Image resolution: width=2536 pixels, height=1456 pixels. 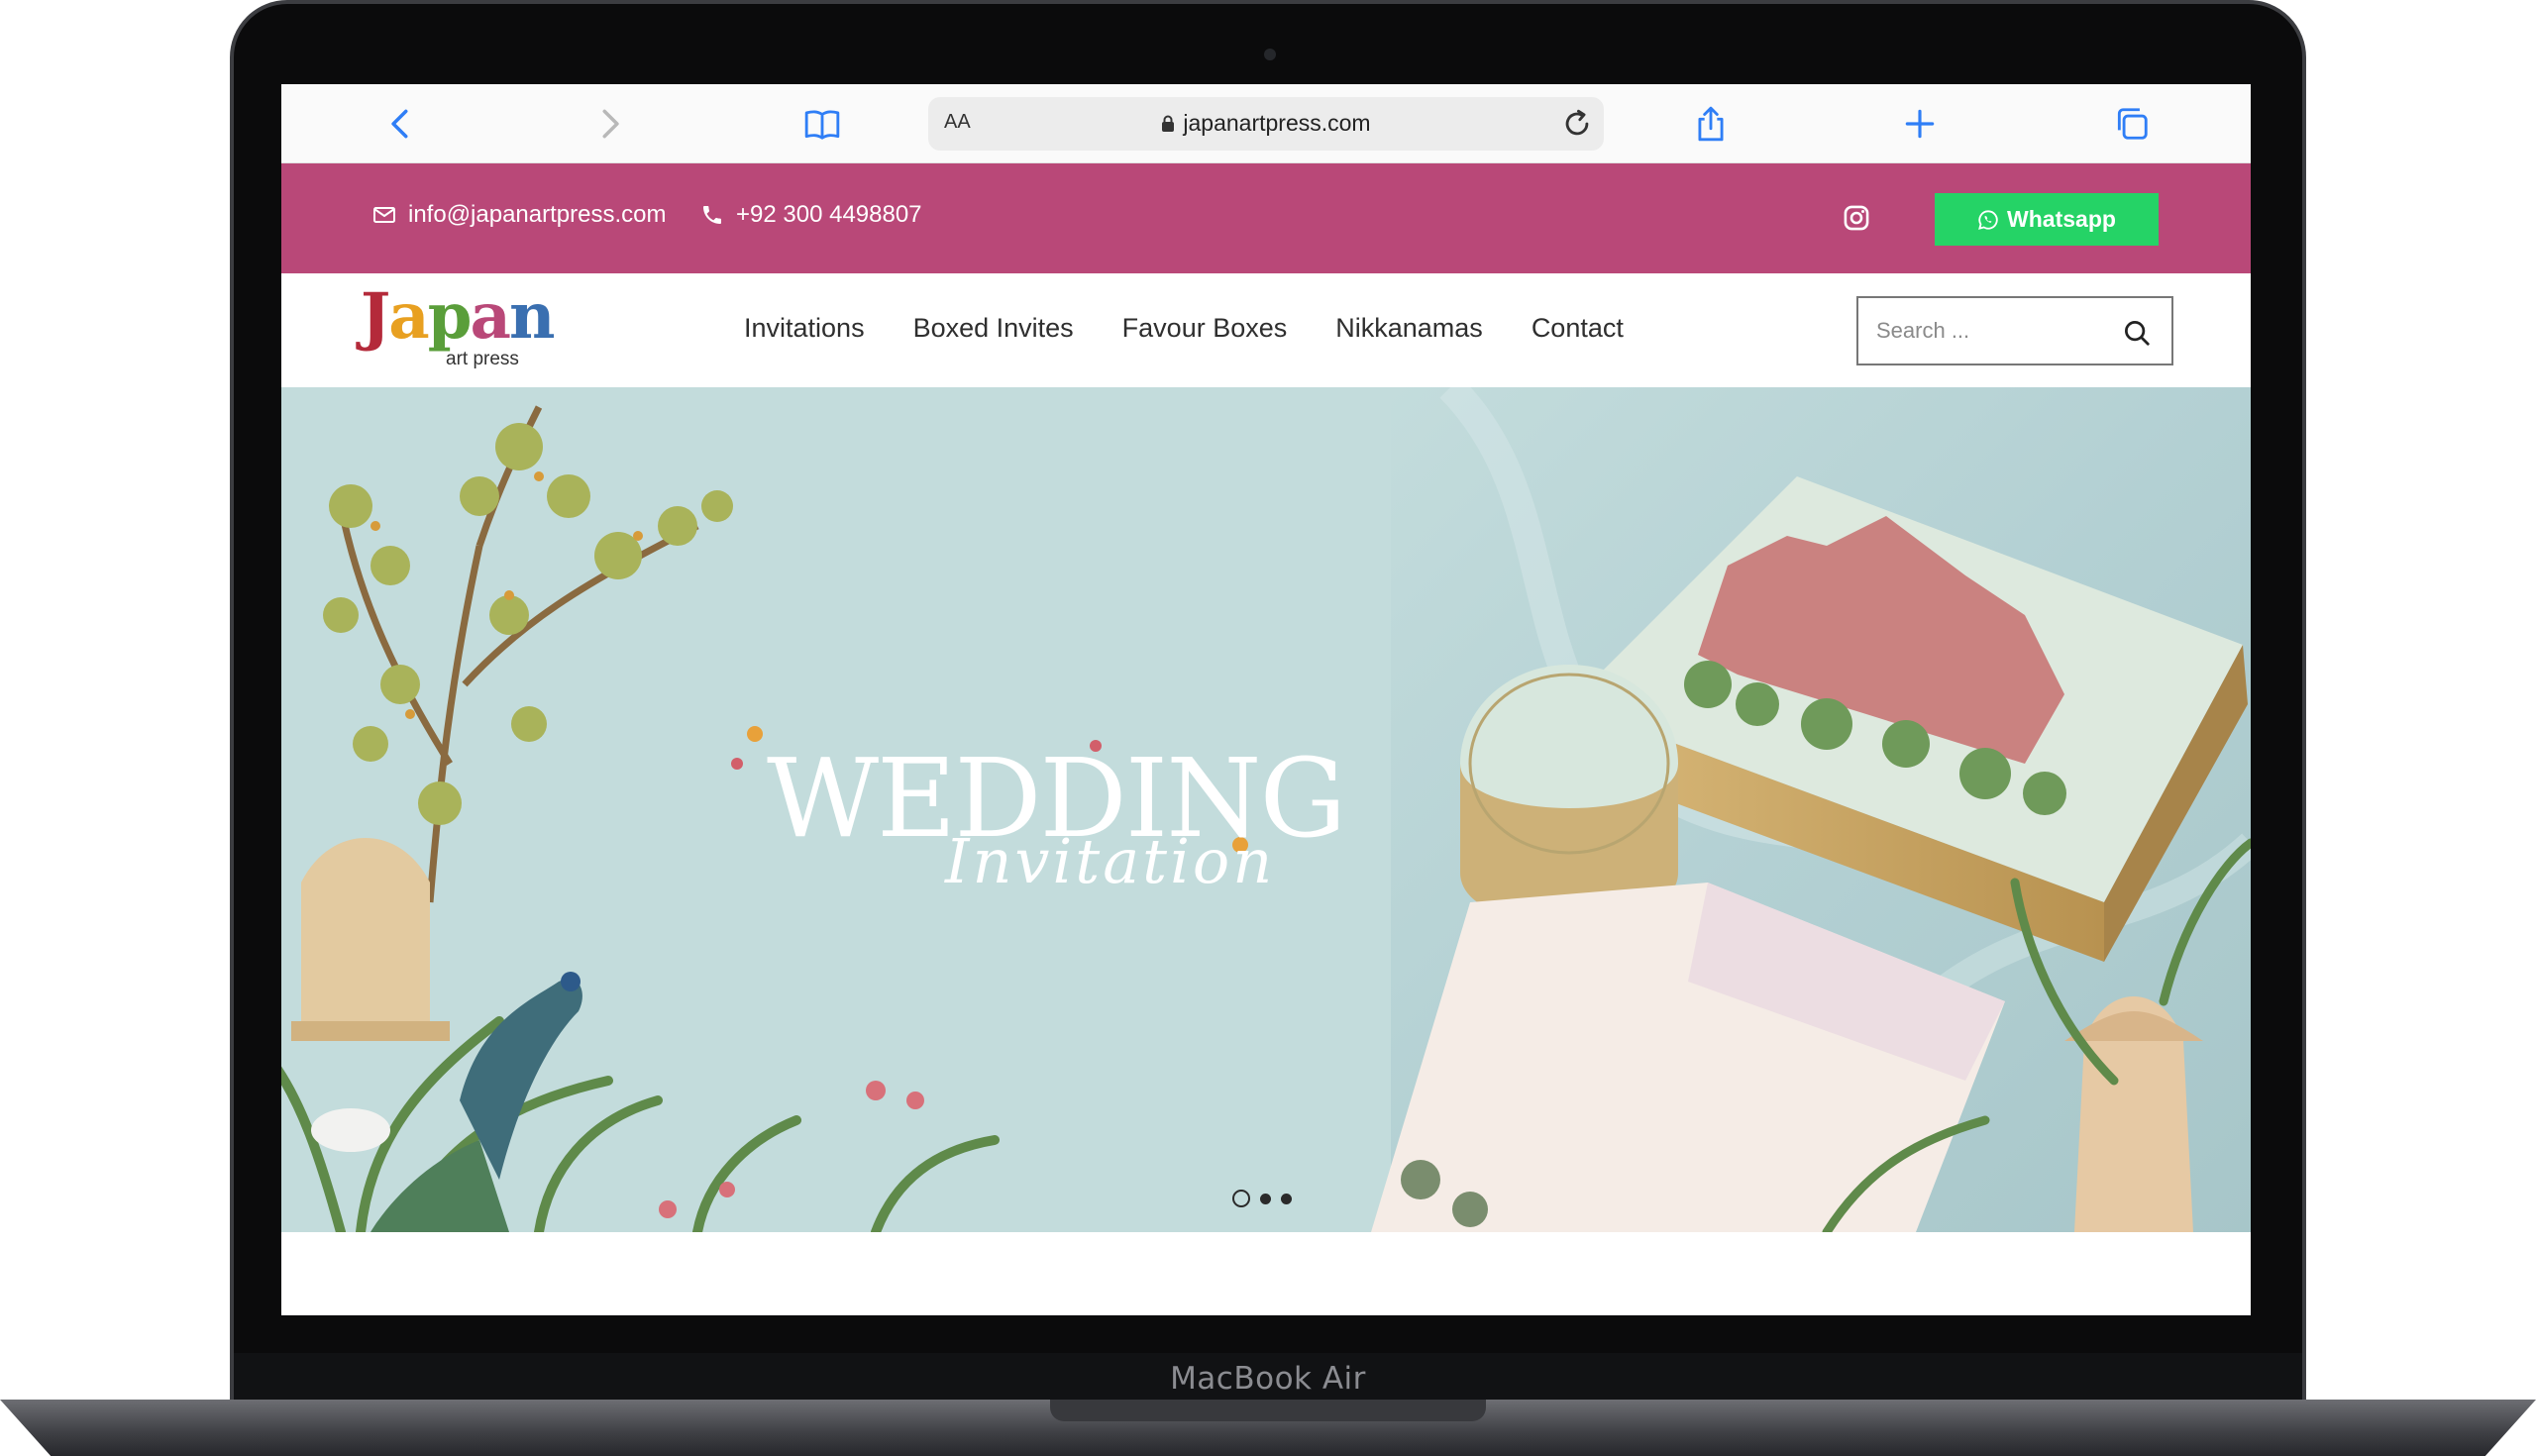 I want to click on webcam, so click(x=1270, y=54).